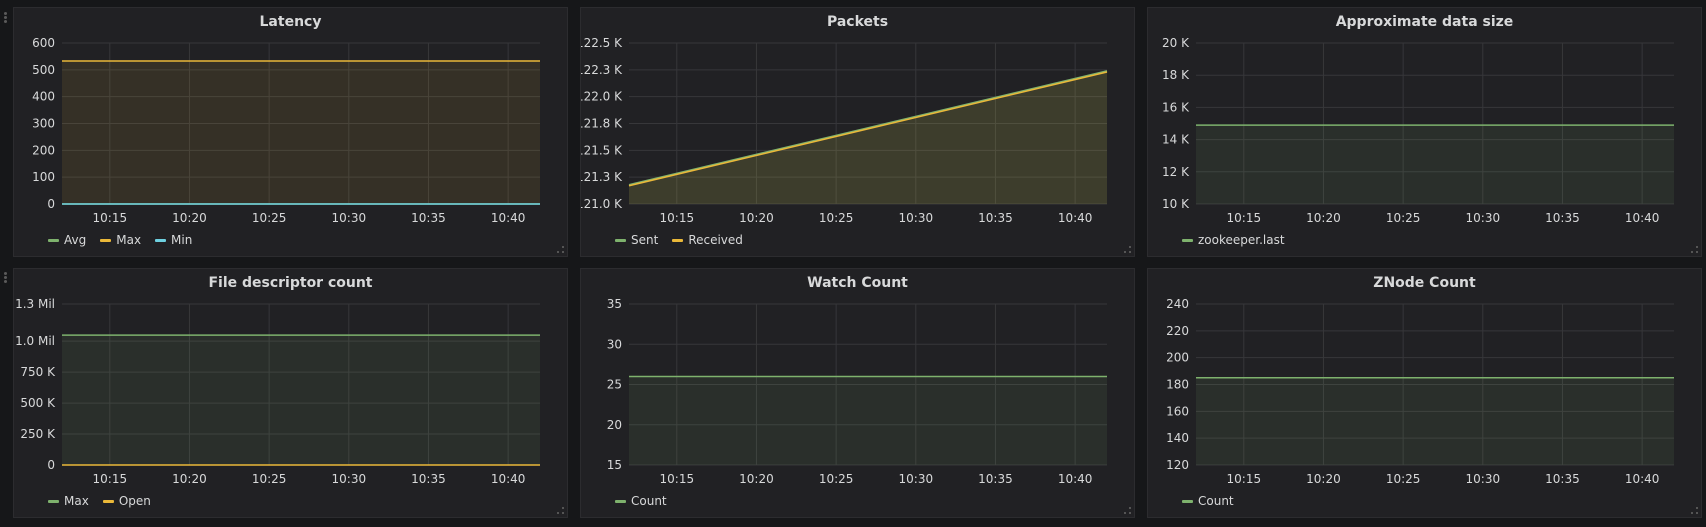 This screenshot has height=527, width=1706. What do you see at coordinates (1483, 218) in the screenshot?
I see `x-tick-label: 10:30` at bounding box center [1483, 218].